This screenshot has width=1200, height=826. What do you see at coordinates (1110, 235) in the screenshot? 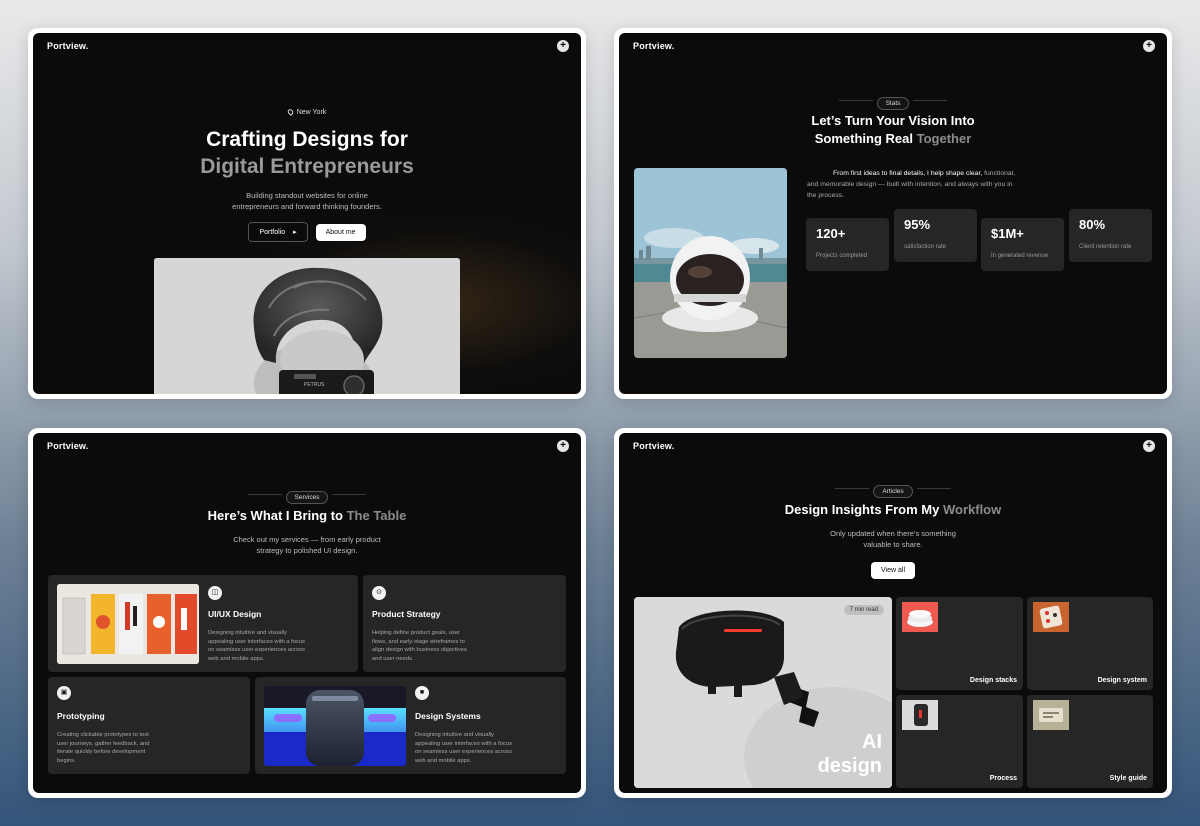
I see `stat-retention: 80% Client retention rate` at bounding box center [1110, 235].